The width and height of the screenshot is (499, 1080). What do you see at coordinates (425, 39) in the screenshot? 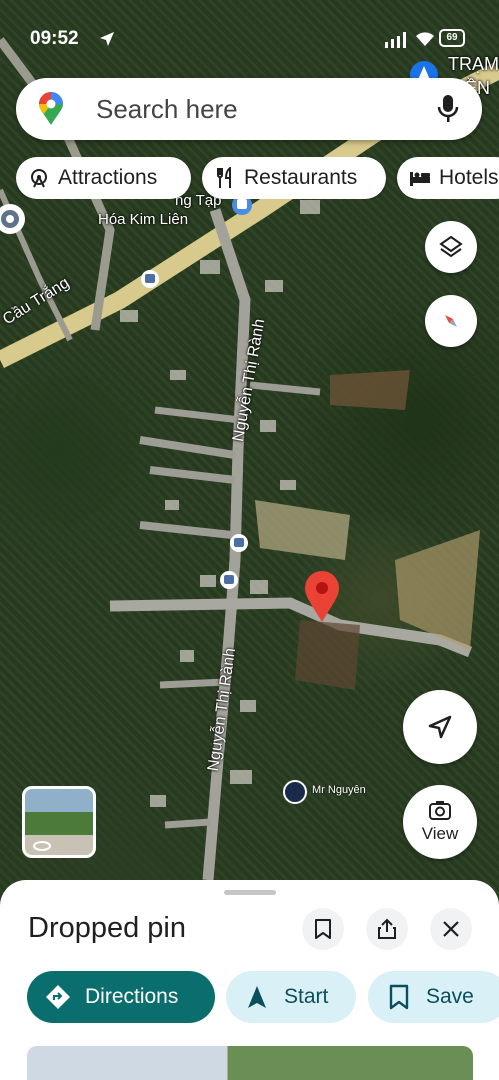
I see `wifi-icon` at bounding box center [425, 39].